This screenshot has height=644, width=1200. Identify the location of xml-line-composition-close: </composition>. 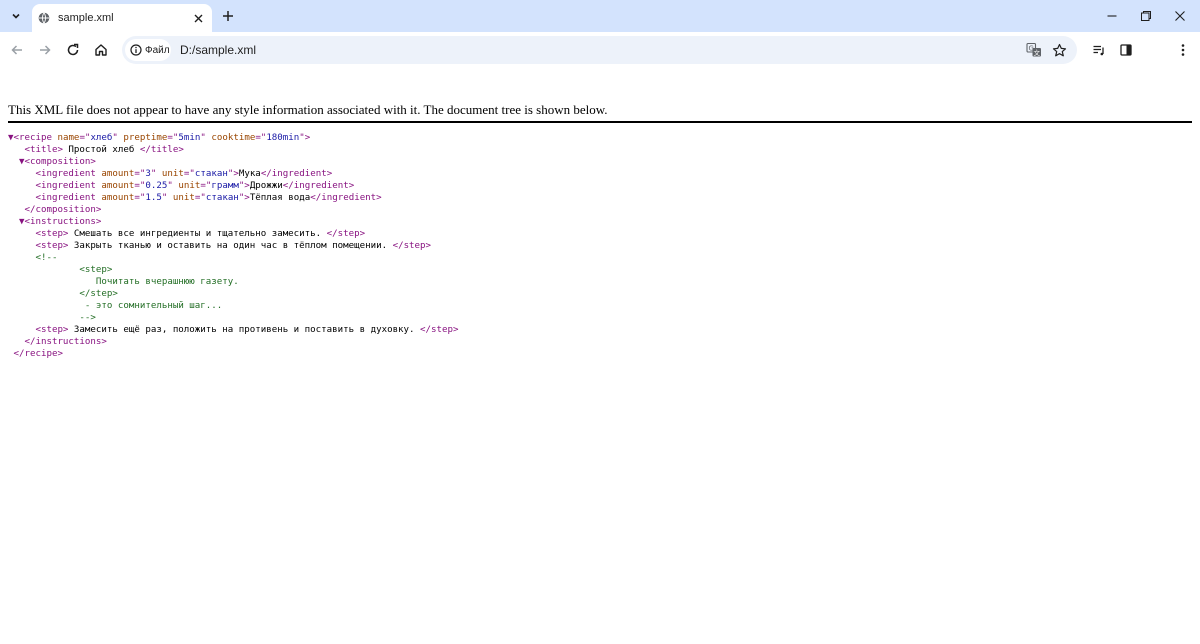
(55, 210).